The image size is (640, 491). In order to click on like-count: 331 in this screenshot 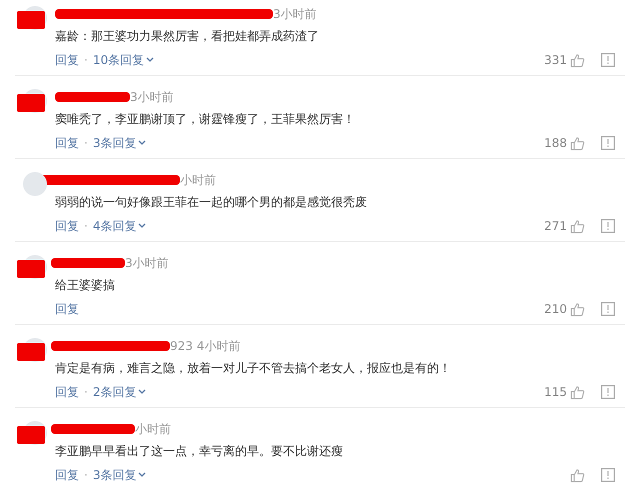, I will do `click(555, 60)`.